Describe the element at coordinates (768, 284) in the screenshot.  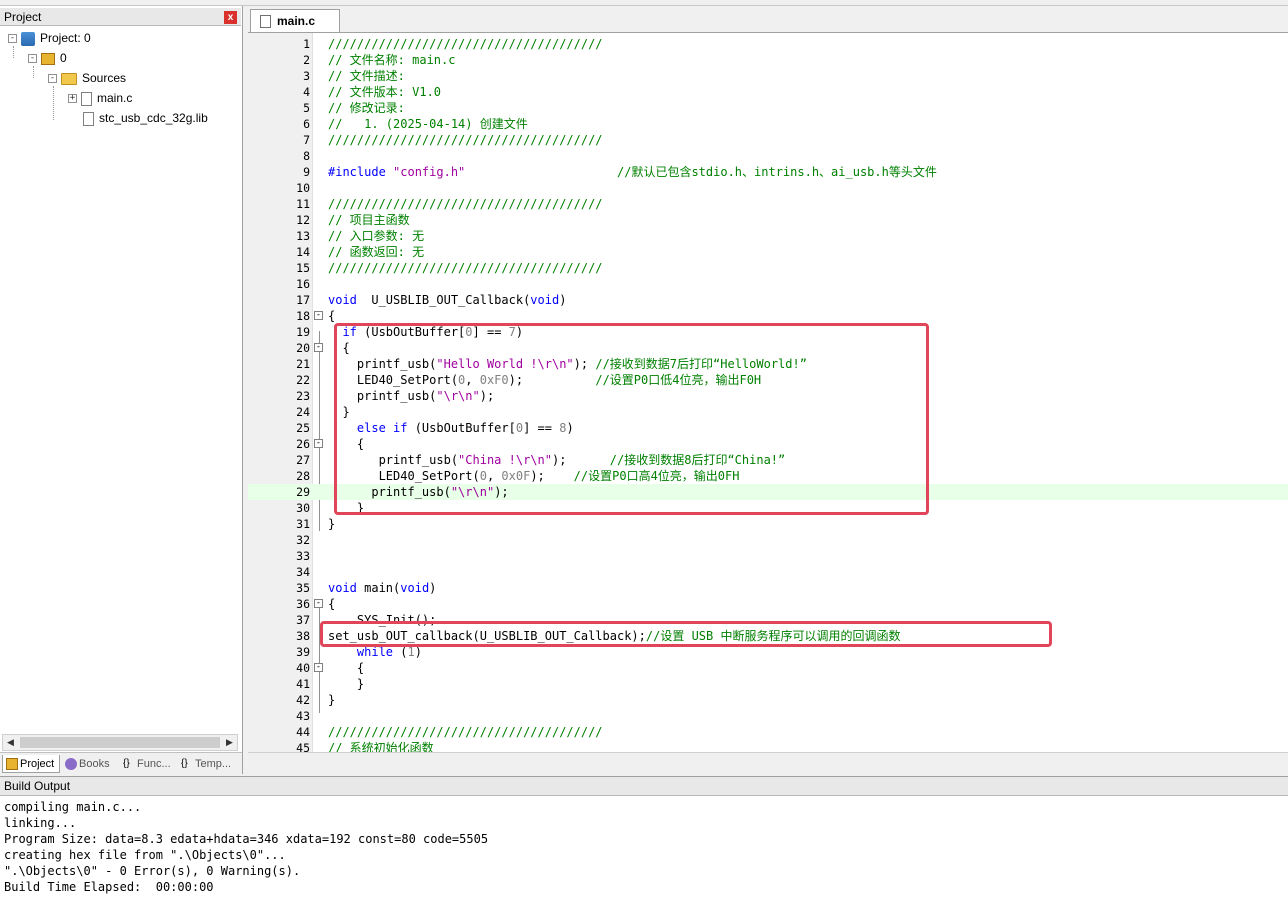
I see `code-line: 16` at that location.